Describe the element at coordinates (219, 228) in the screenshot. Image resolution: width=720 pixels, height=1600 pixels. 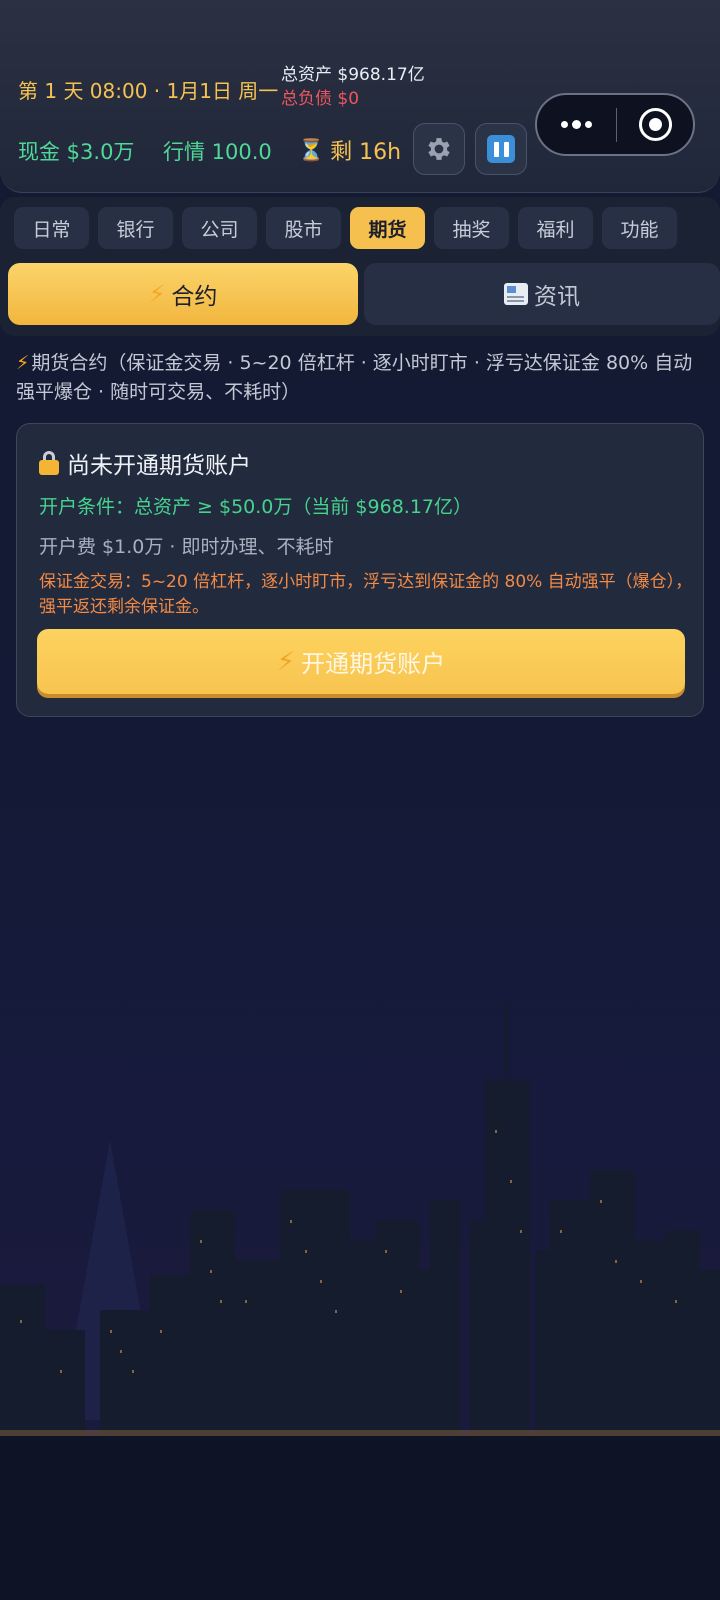
I see `tab-company: 公司` at that location.